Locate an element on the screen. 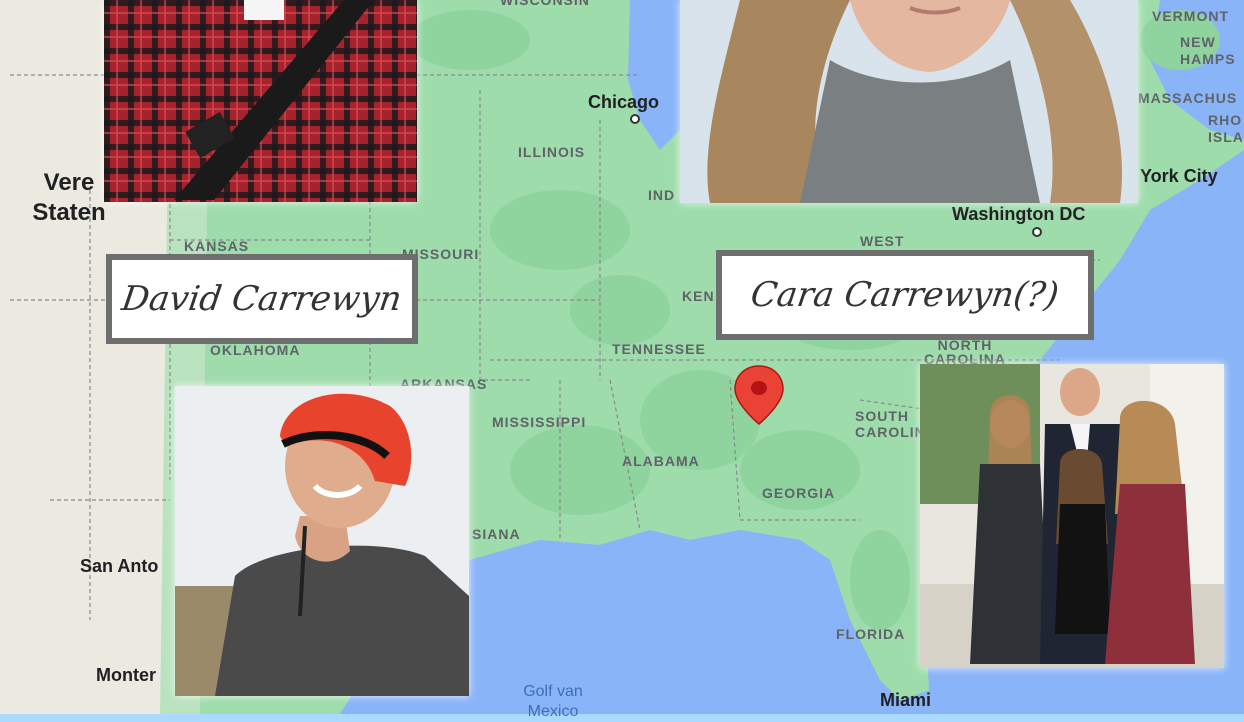  state-label-georgia: GEORGIA is located at coordinates (799, 493).